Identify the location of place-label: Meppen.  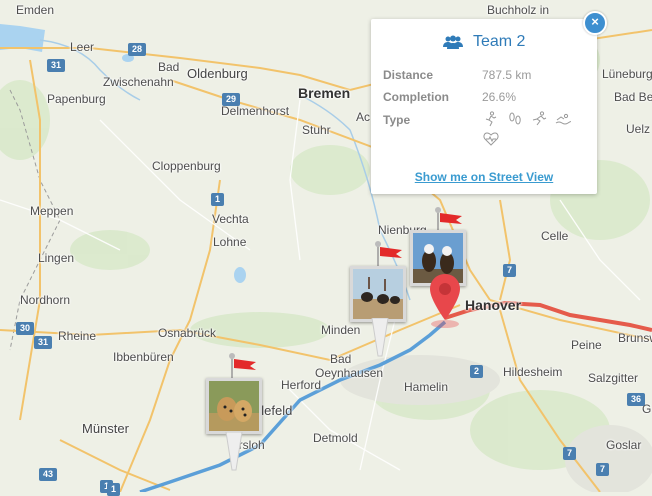
(52, 211).